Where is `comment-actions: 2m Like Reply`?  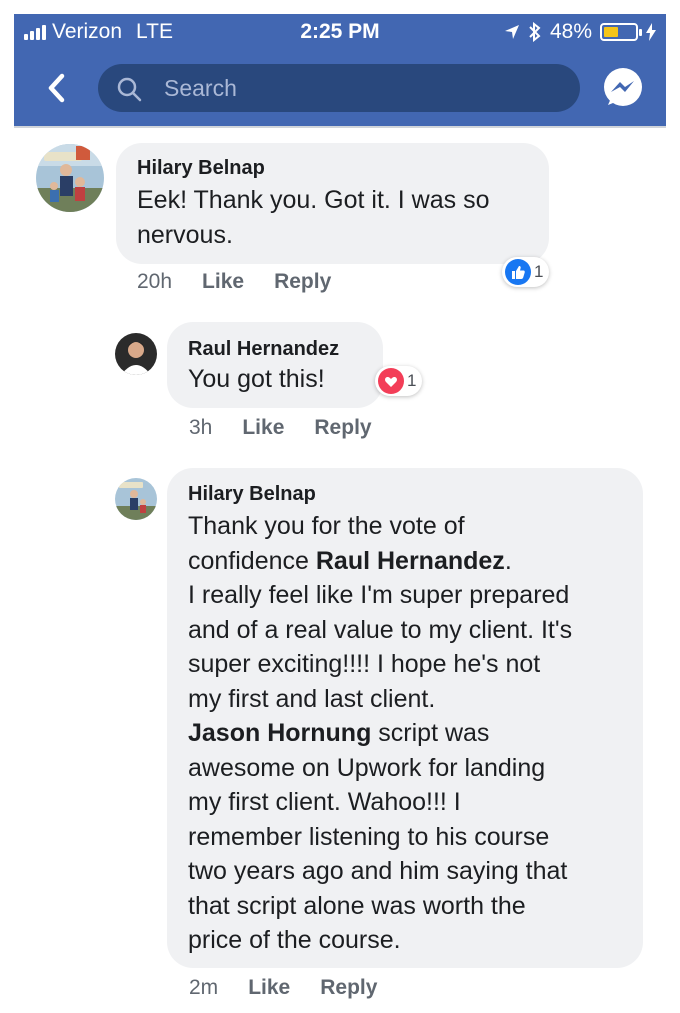
comment-actions: 2m Like Reply is located at coordinates (298, 988).